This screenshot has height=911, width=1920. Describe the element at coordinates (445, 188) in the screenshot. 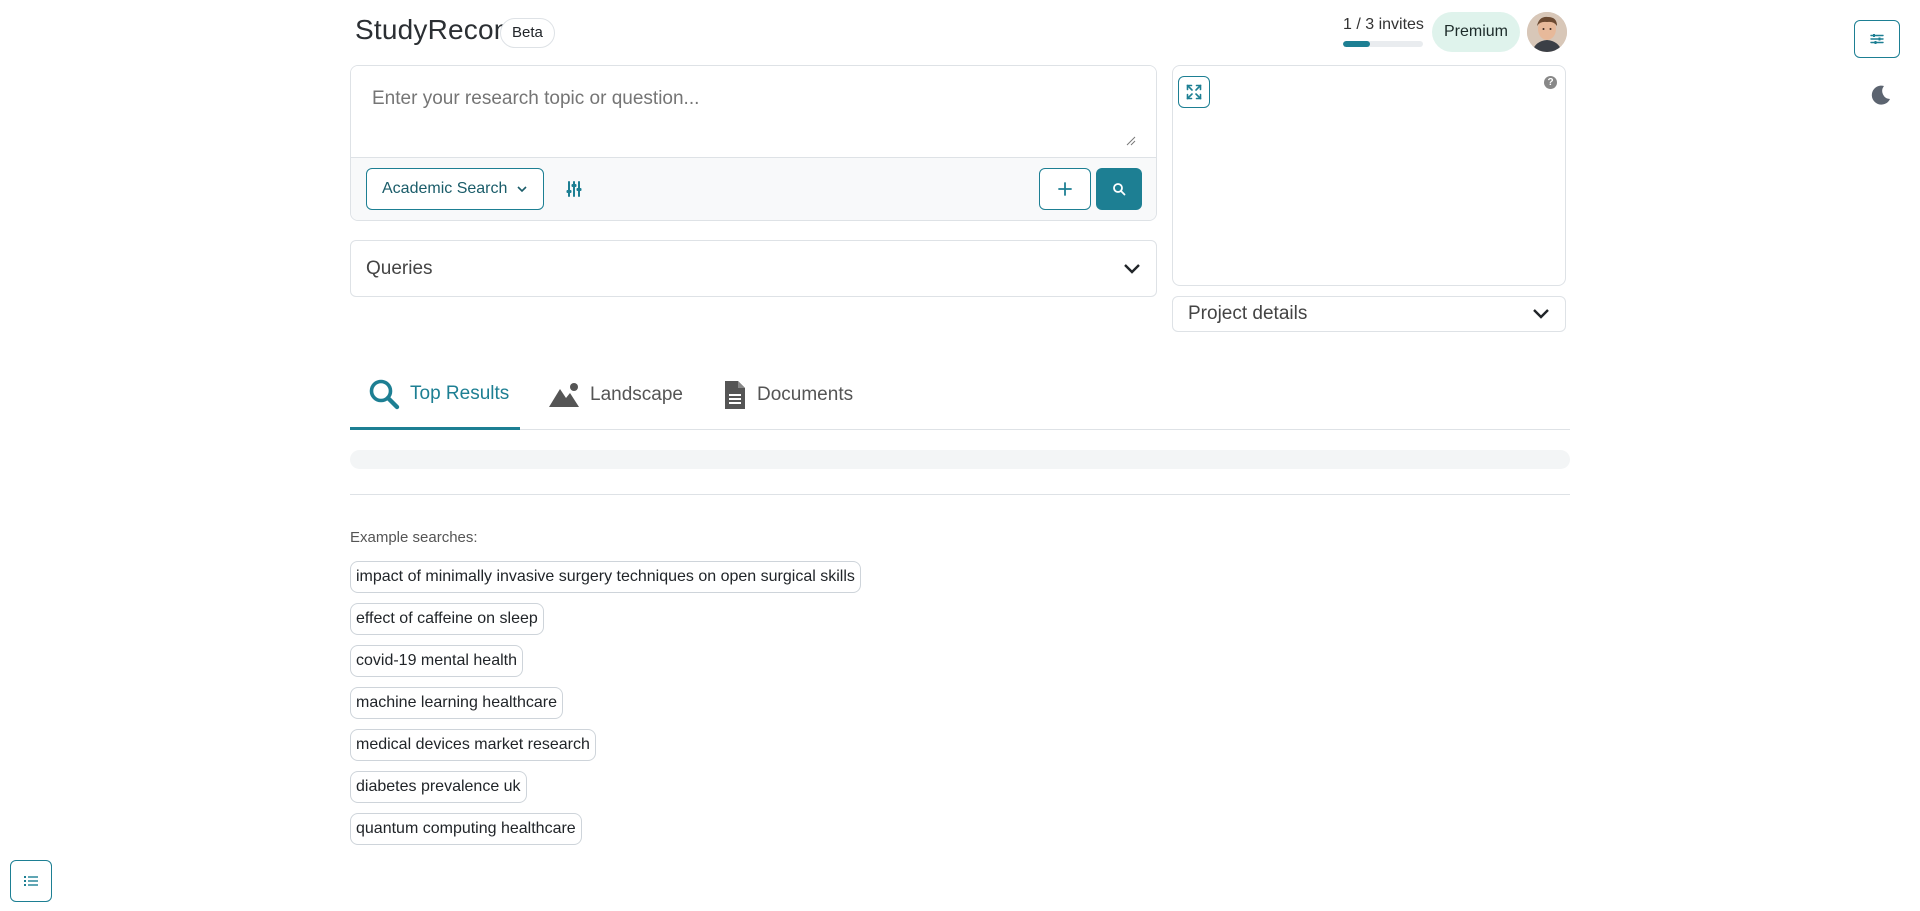

I see `search-mode-label: Academic Search` at that location.